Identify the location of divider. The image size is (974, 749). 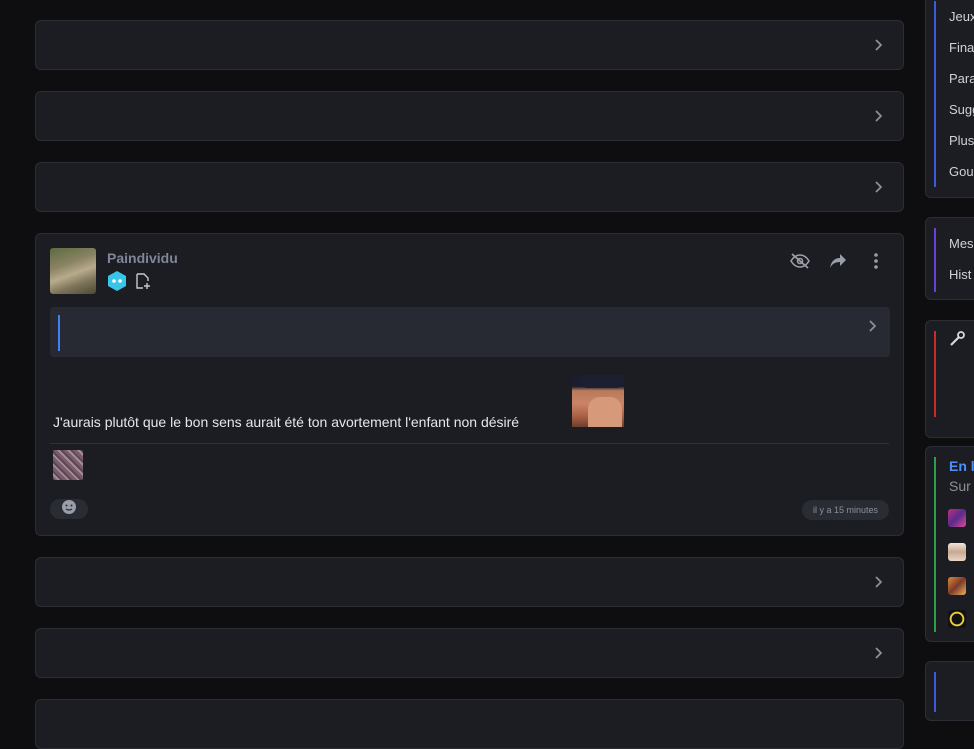
(469, 443).